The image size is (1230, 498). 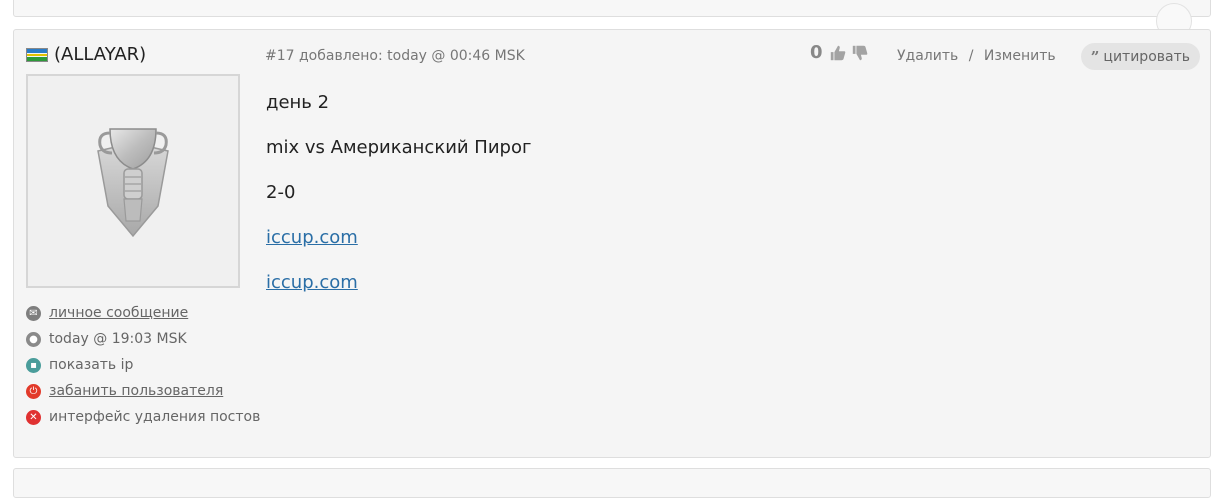 I want to click on avatar, so click(x=133, y=181).